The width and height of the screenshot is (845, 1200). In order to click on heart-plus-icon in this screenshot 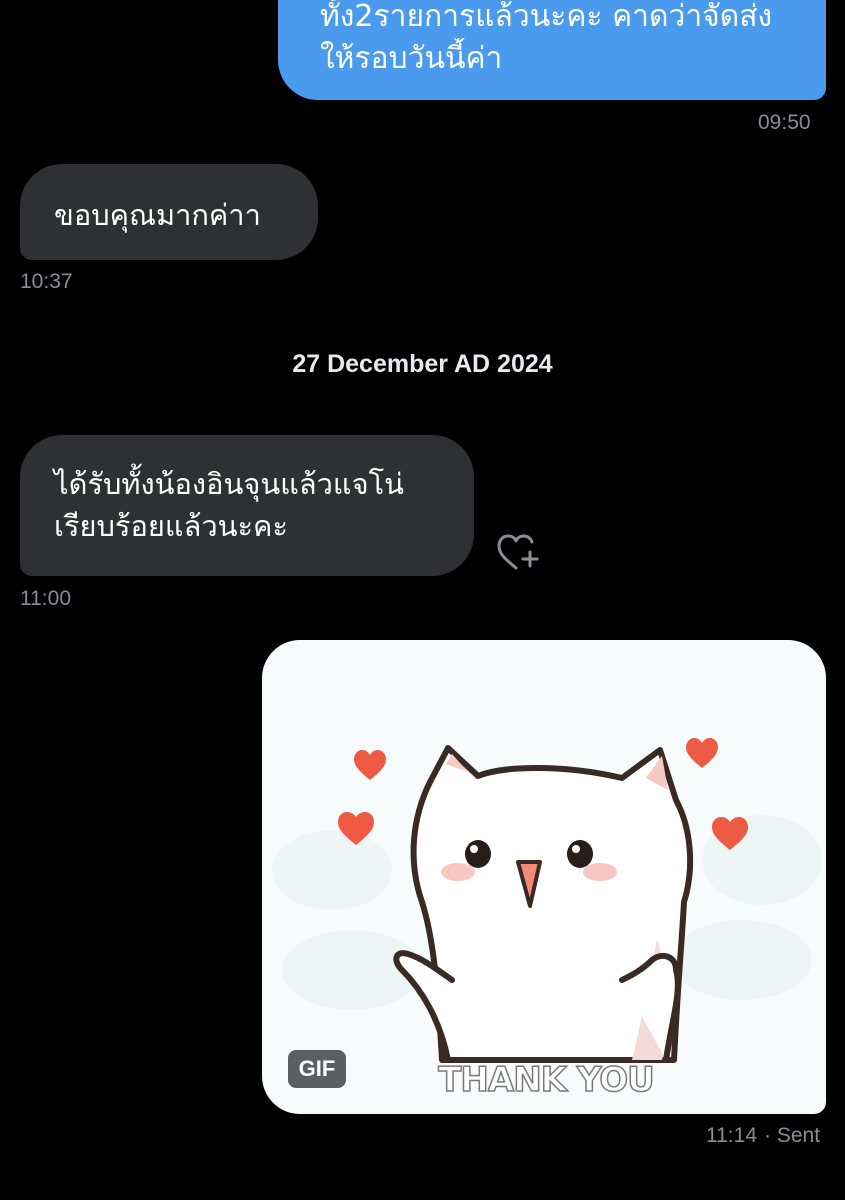, I will do `click(518, 552)`.